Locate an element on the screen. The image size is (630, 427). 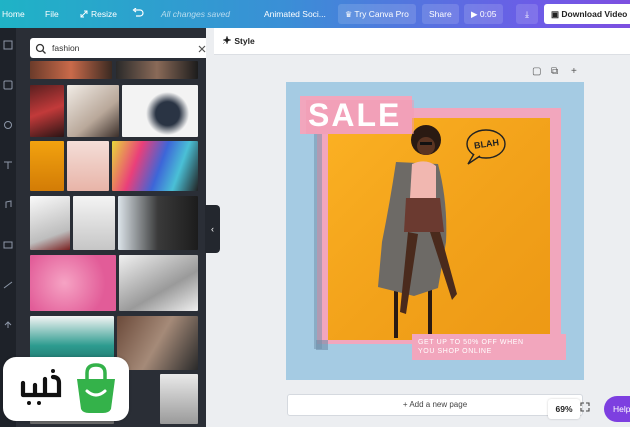
background-icon is located at coordinates (8, 285).